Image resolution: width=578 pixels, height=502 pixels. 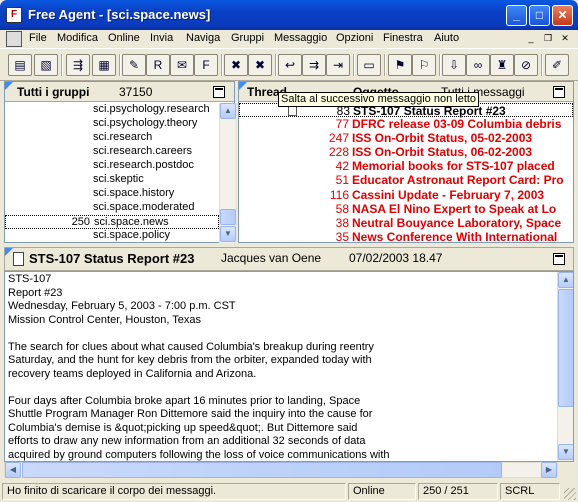 I want to click on thread-subject: Cassini Update - February 7, 2003, so click(x=448, y=194).